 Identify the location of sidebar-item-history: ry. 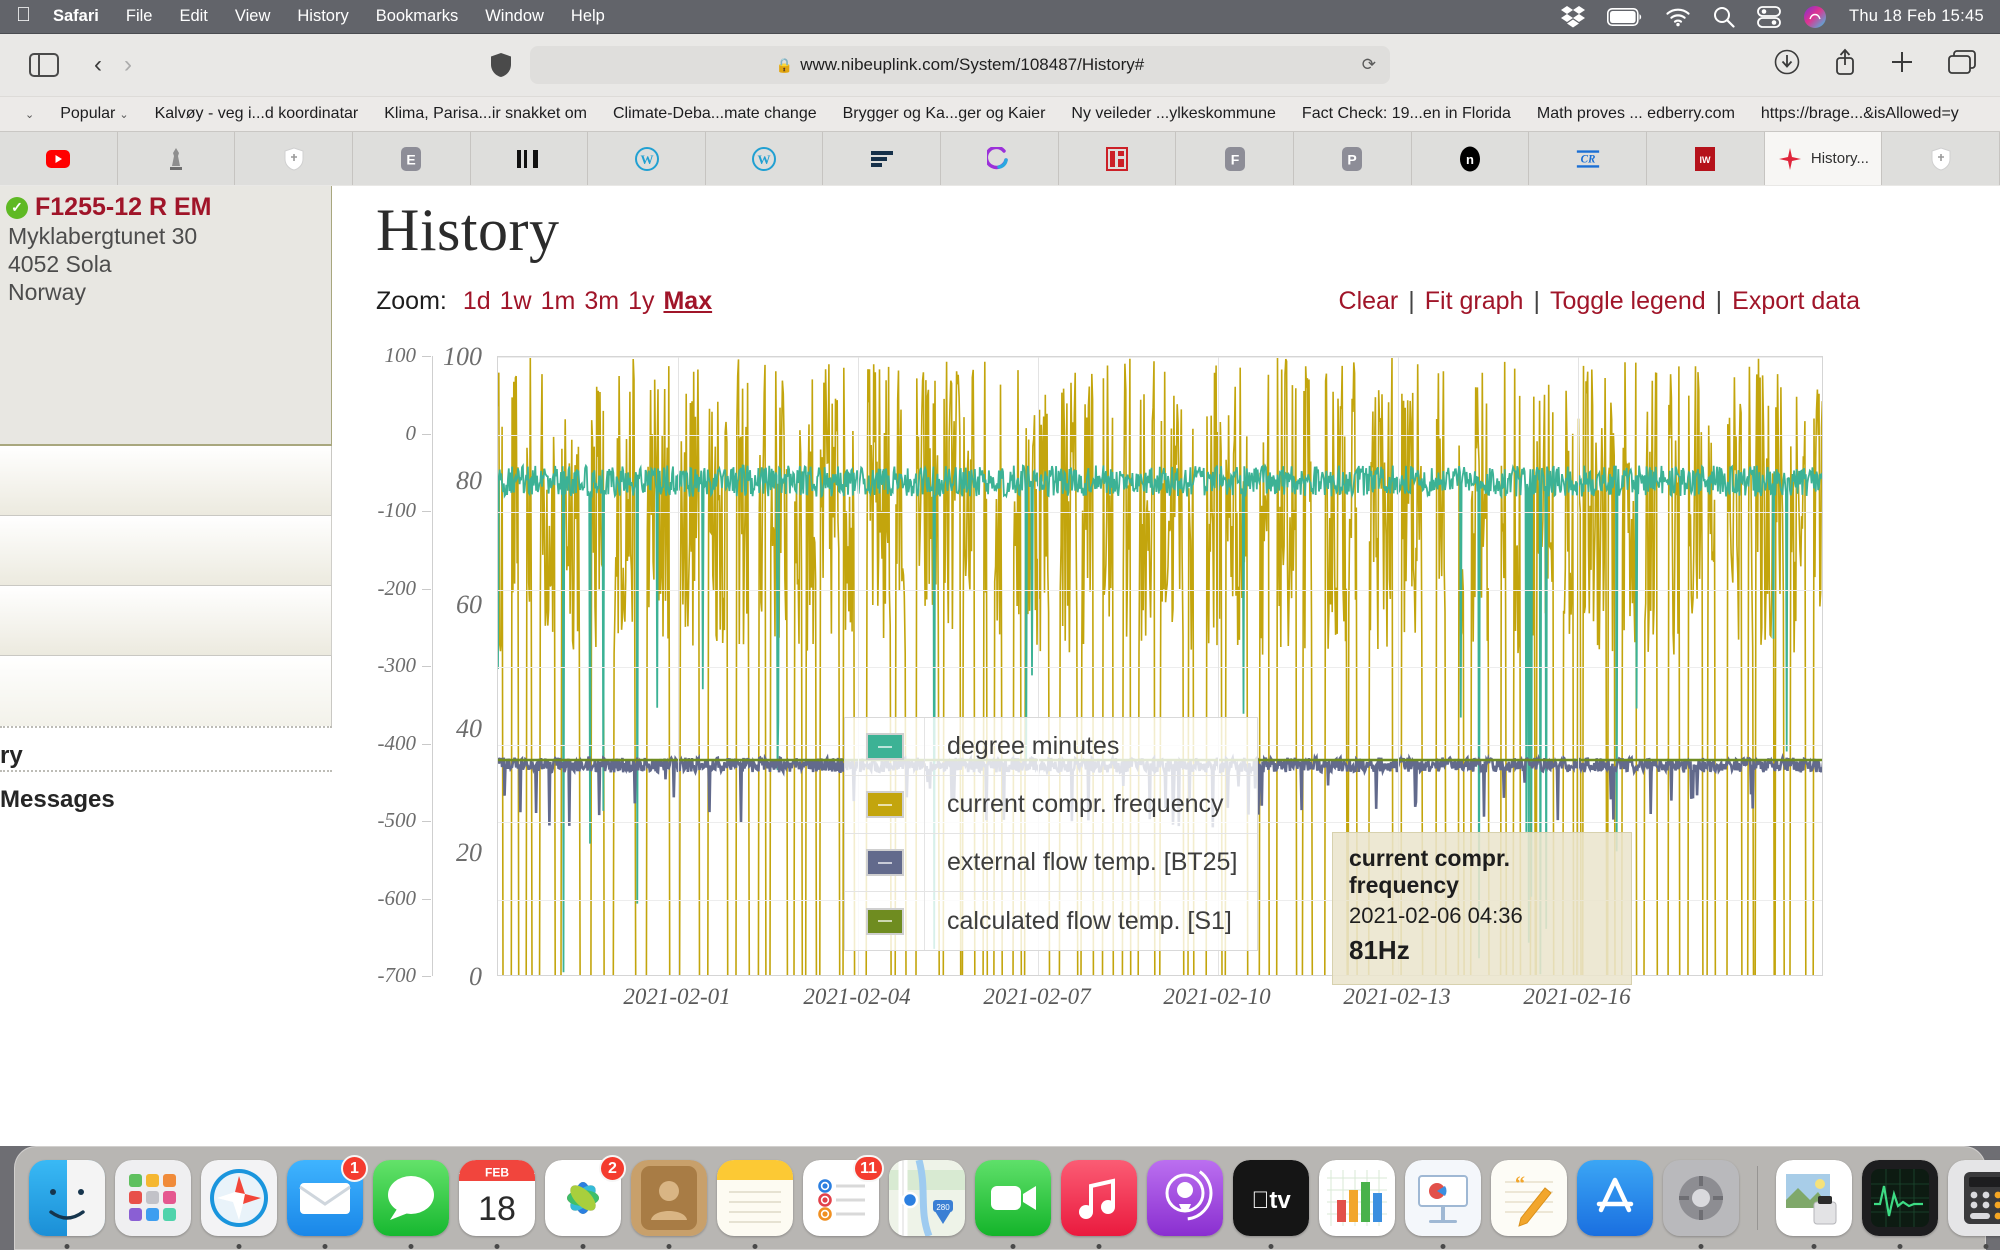
(166, 749).